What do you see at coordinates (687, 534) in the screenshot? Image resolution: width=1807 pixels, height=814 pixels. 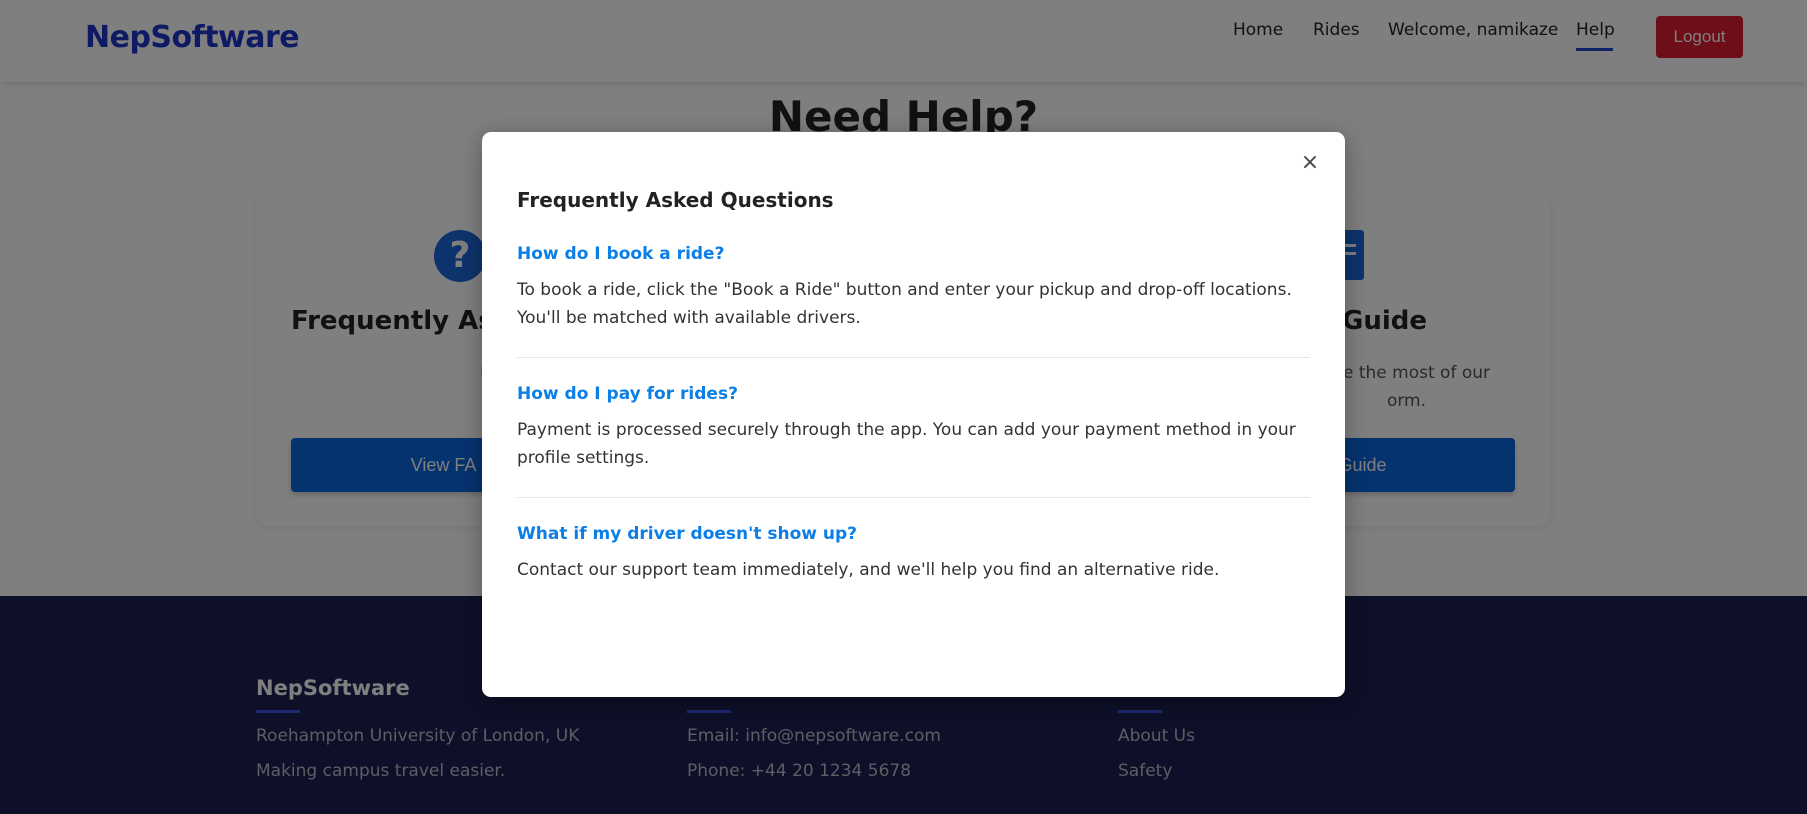 I see `faq-question: What if my driver doesn't show up?` at bounding box center [687, 534].